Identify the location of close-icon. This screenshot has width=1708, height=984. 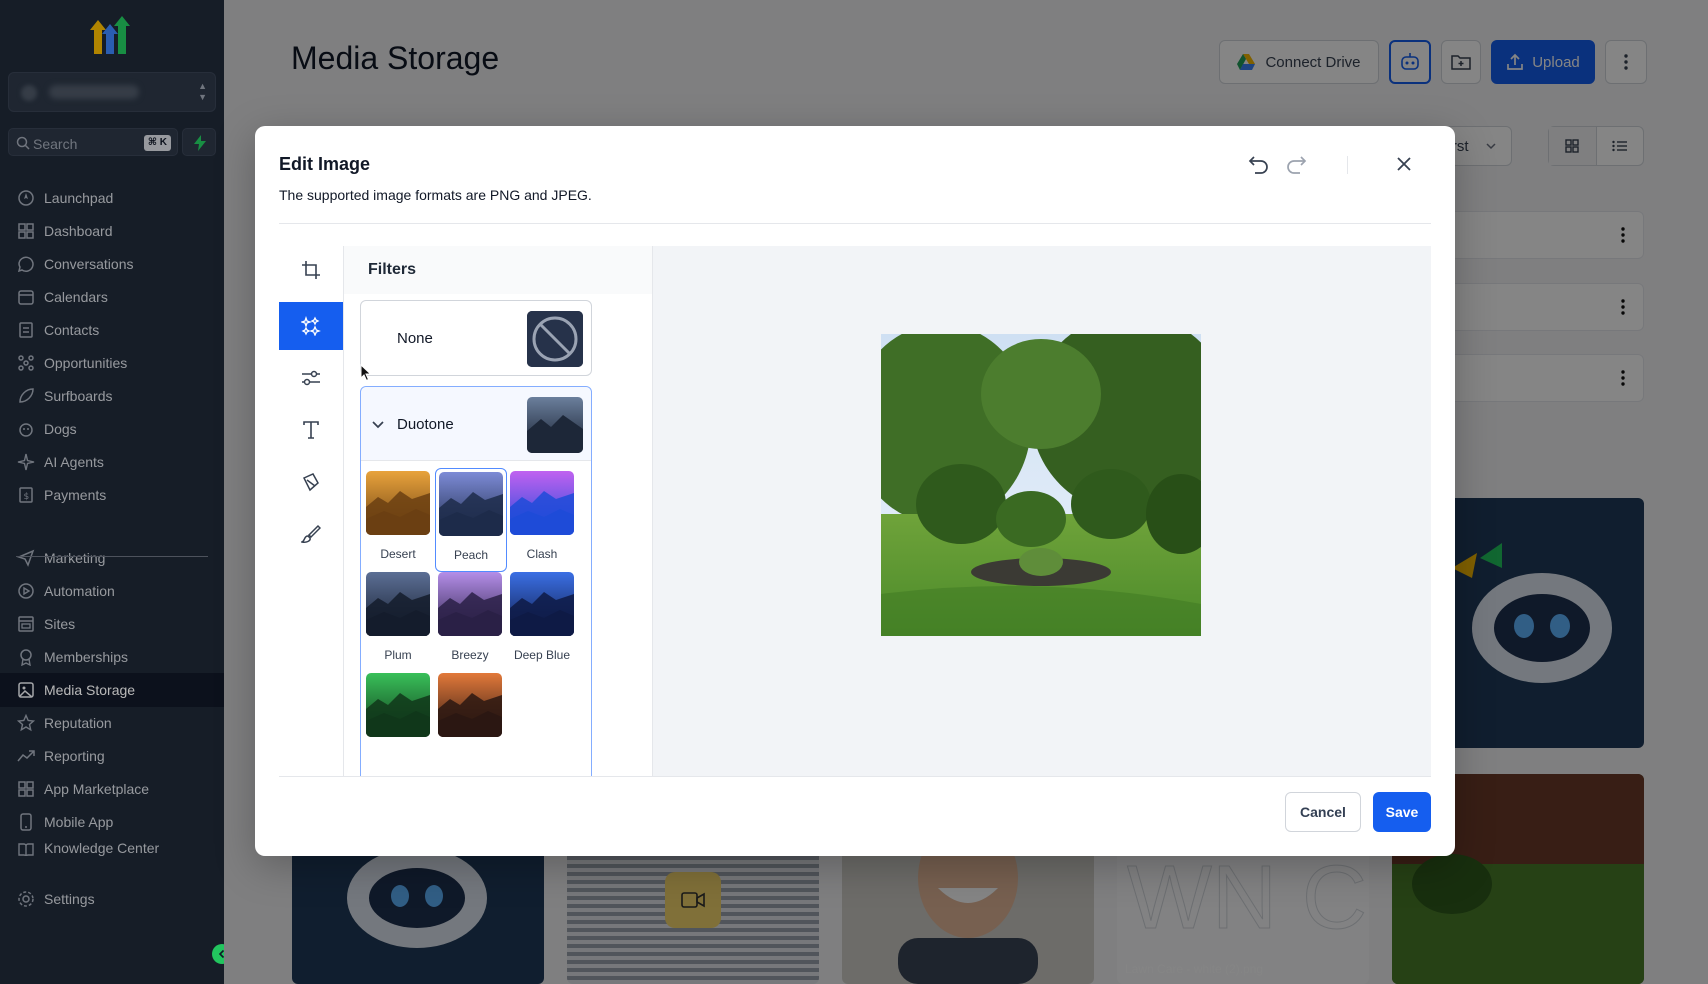
(1404, 164).